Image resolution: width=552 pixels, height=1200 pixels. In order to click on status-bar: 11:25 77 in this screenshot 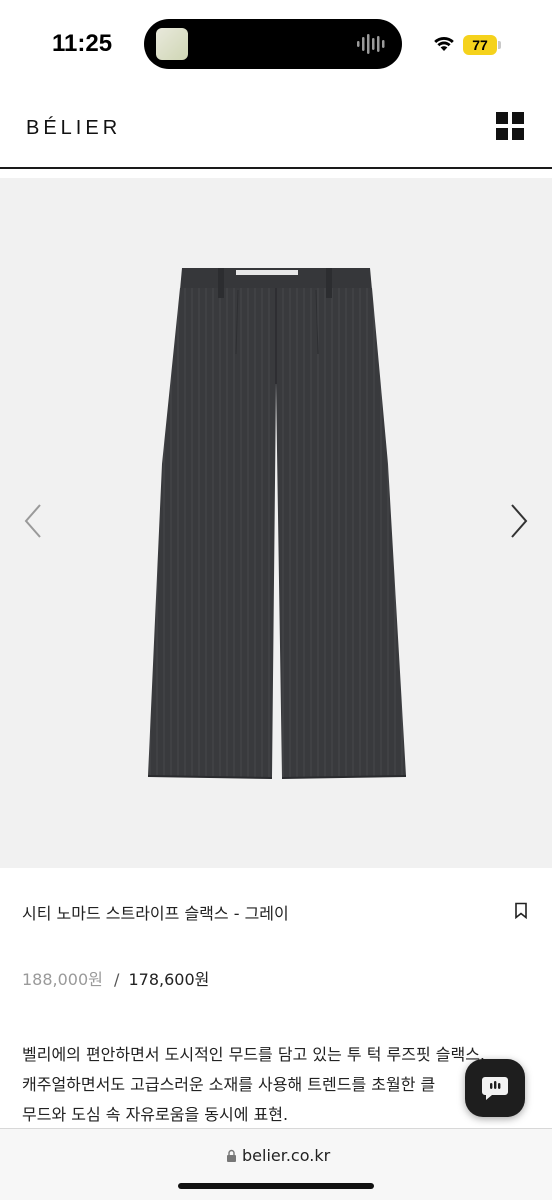, I will do `click(276, 46)`.